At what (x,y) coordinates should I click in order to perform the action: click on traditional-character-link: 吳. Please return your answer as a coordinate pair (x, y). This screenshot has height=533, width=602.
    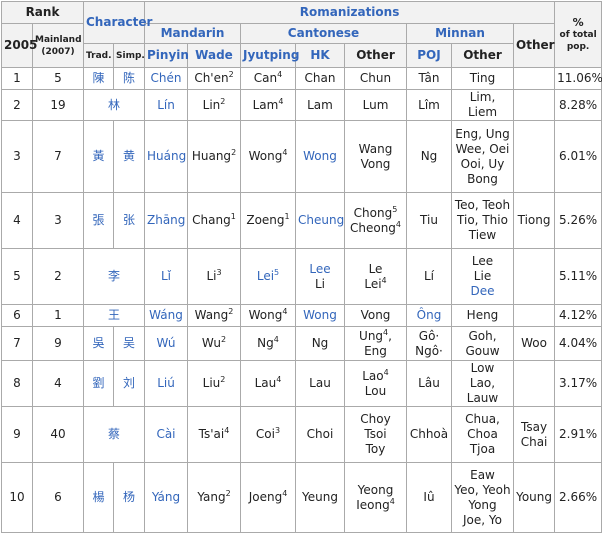
    Looking at the image, I should click on (98, 343).